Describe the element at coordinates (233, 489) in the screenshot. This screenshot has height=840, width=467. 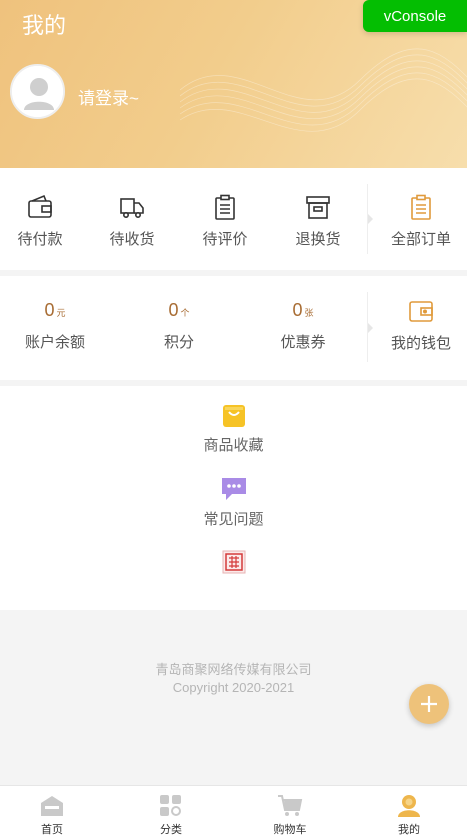
I see `chat-bubble-icon` at that location.